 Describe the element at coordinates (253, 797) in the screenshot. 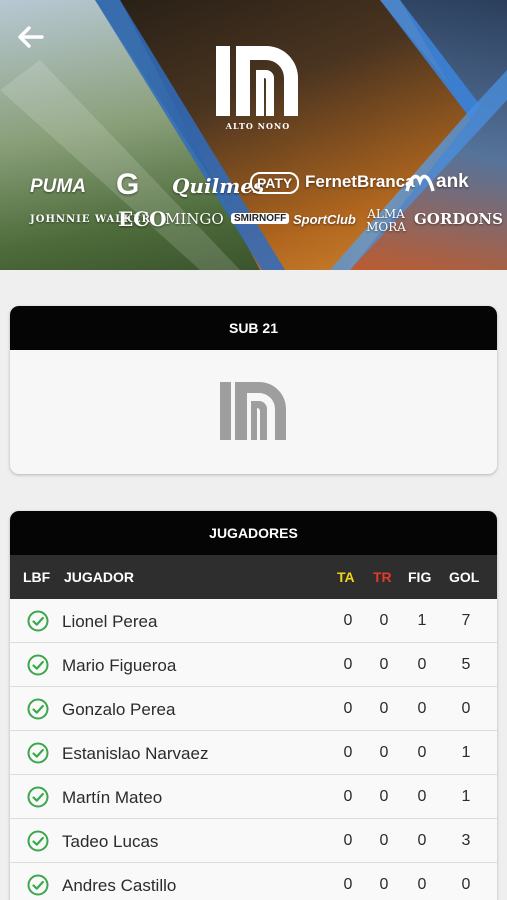

I see `table-row: Martín Mateo 0 0 0 1` at that location.